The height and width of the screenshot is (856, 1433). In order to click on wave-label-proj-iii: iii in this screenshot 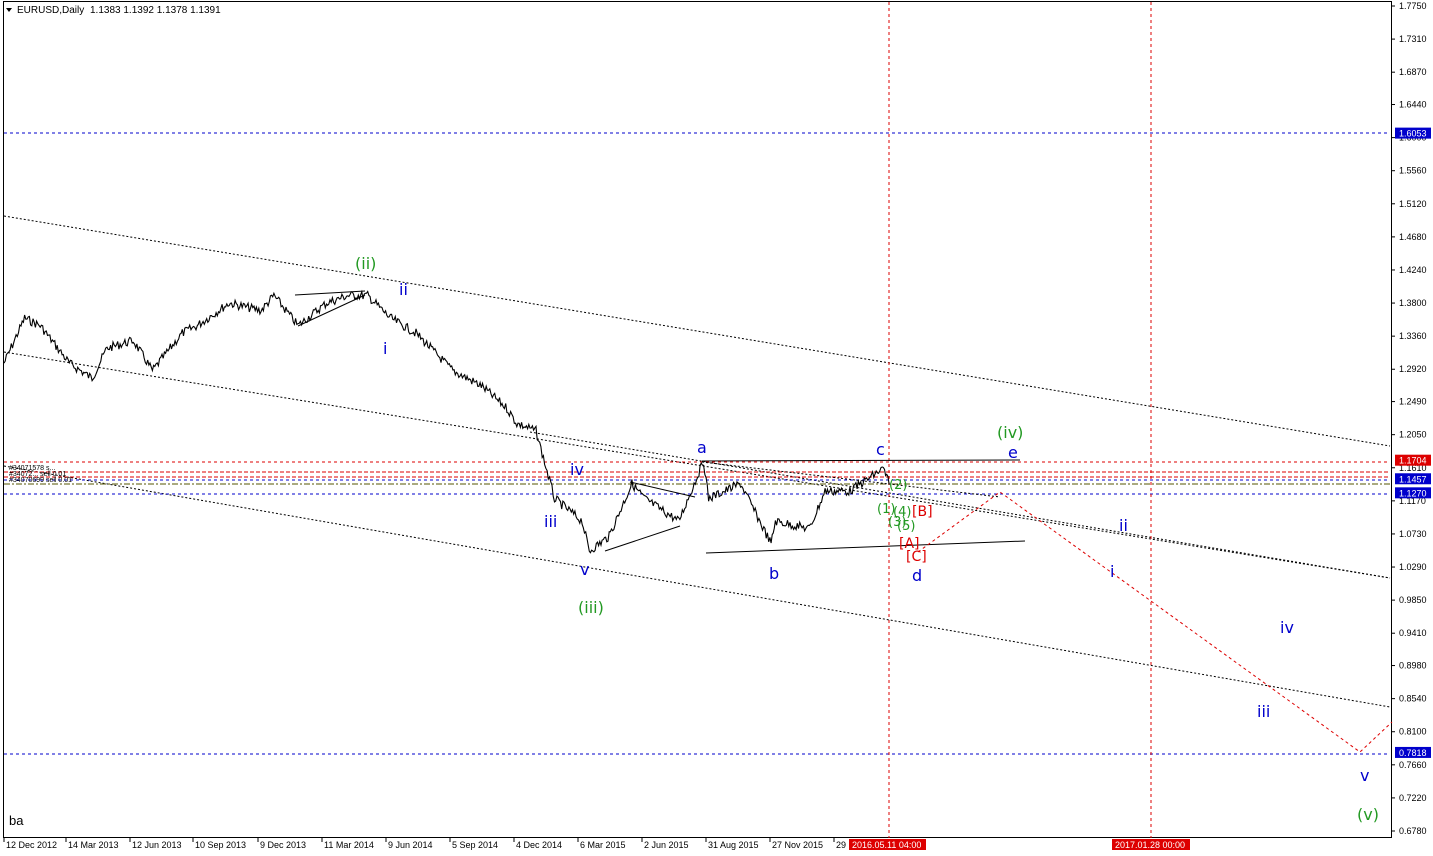, I will do `click(1263, 711)`.